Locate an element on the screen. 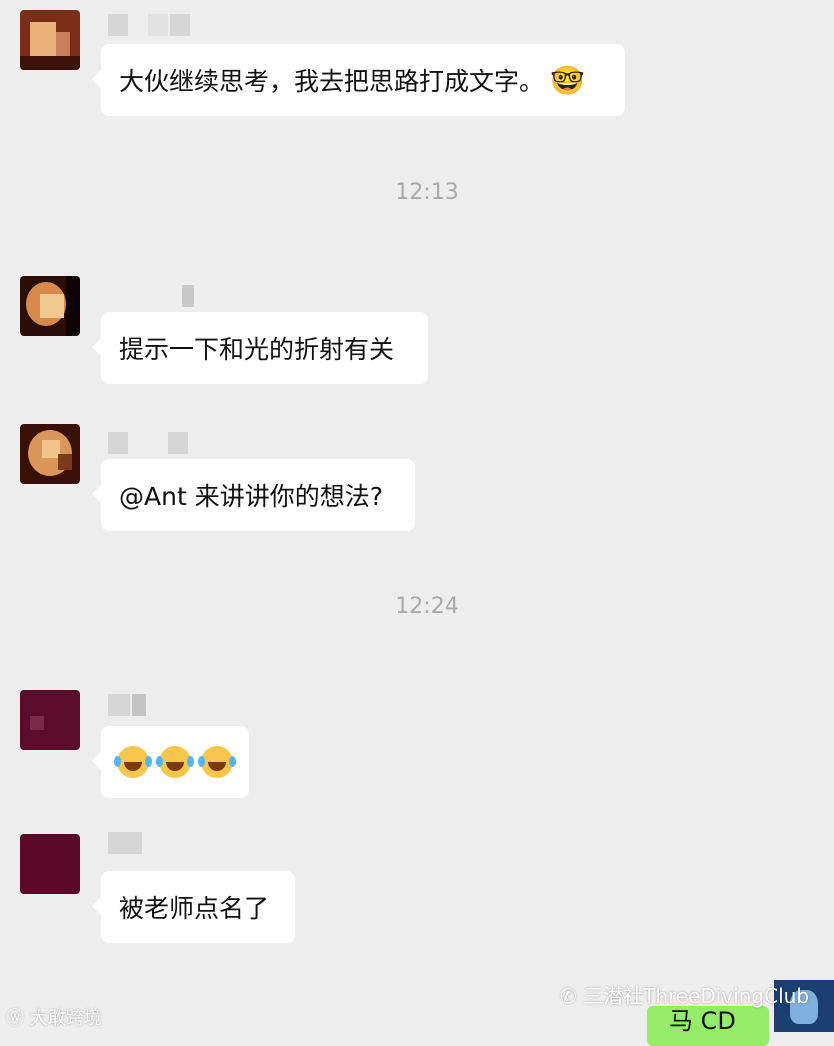  message-text: 被老师点名了 is located at coordinates (194, 908).